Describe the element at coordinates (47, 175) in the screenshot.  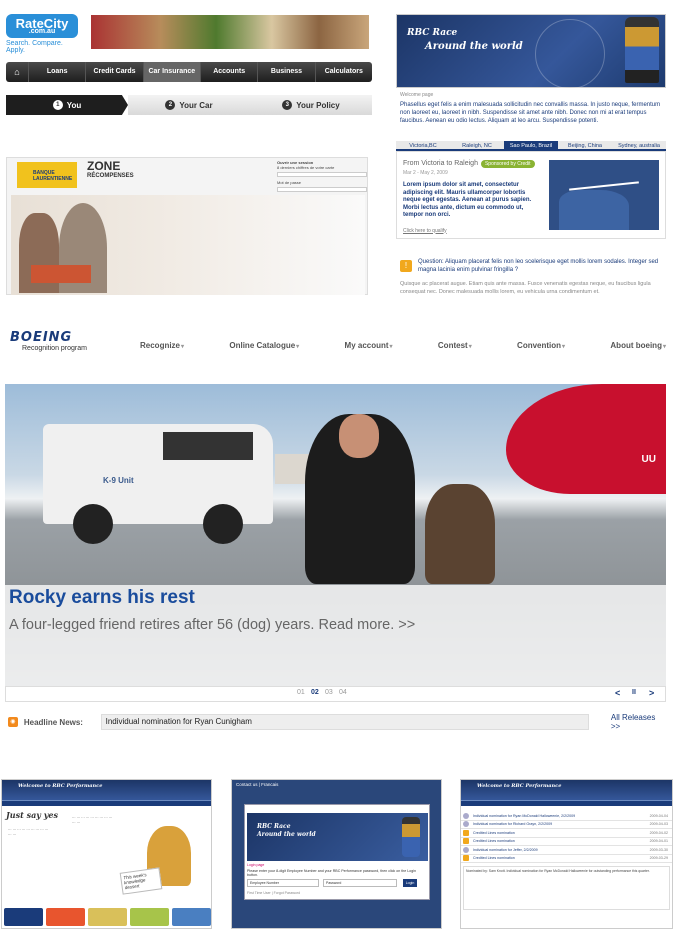
I see `banque-logo: BANQUE LAURENTIENNE` at that location.